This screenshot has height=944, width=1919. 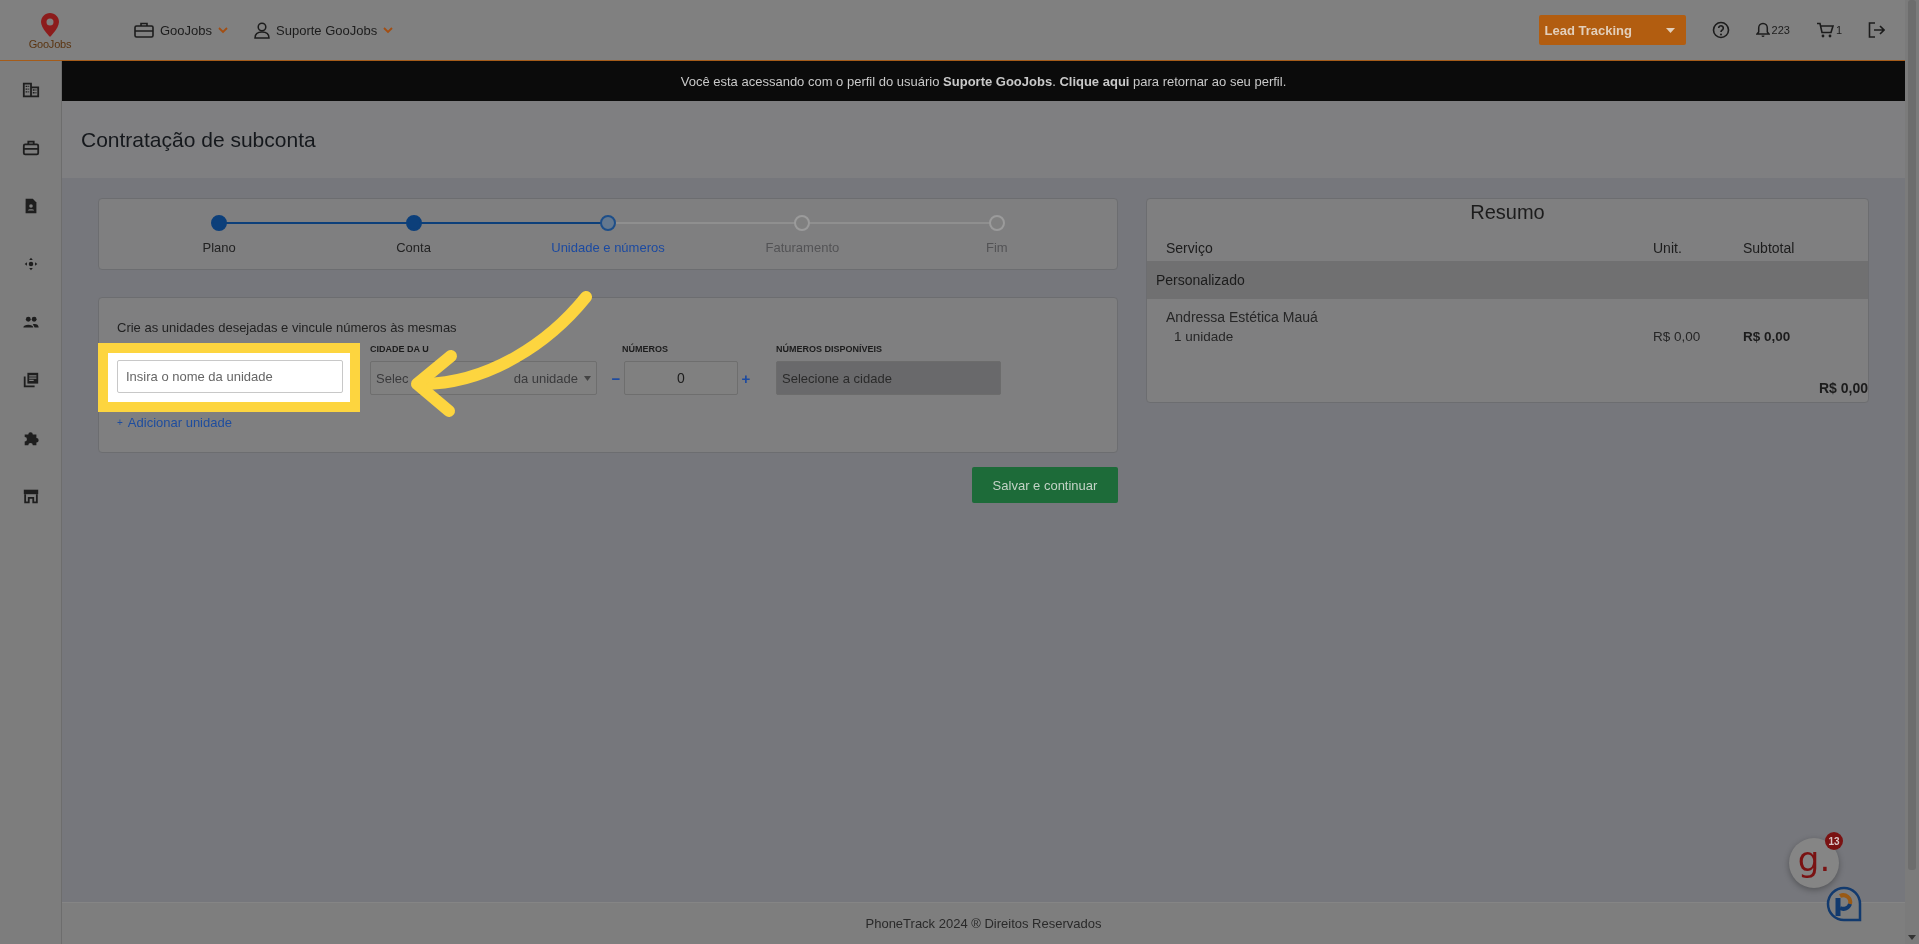 I want to click on subtotal-value: R$ 0,00, so click(x=1767, y=336).